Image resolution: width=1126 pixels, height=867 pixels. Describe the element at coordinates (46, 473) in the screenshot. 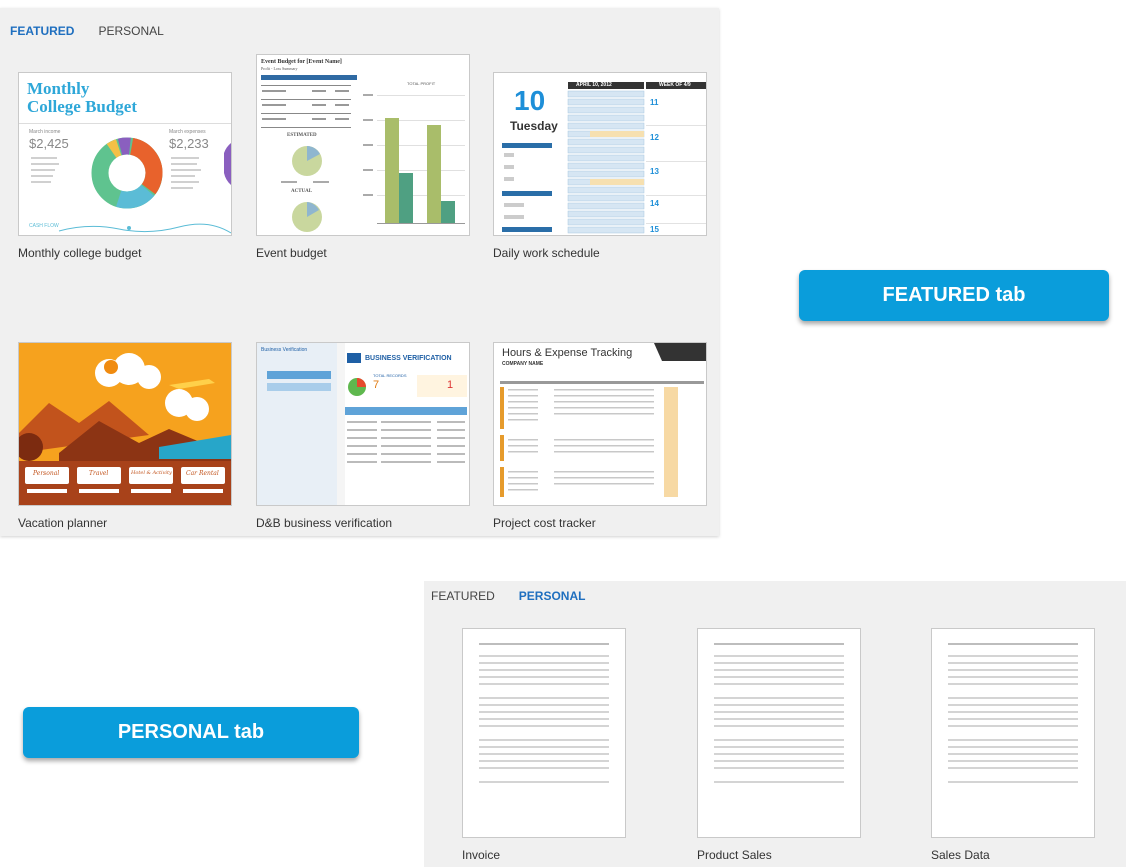

I see `thumb-button: Personal` at that location.